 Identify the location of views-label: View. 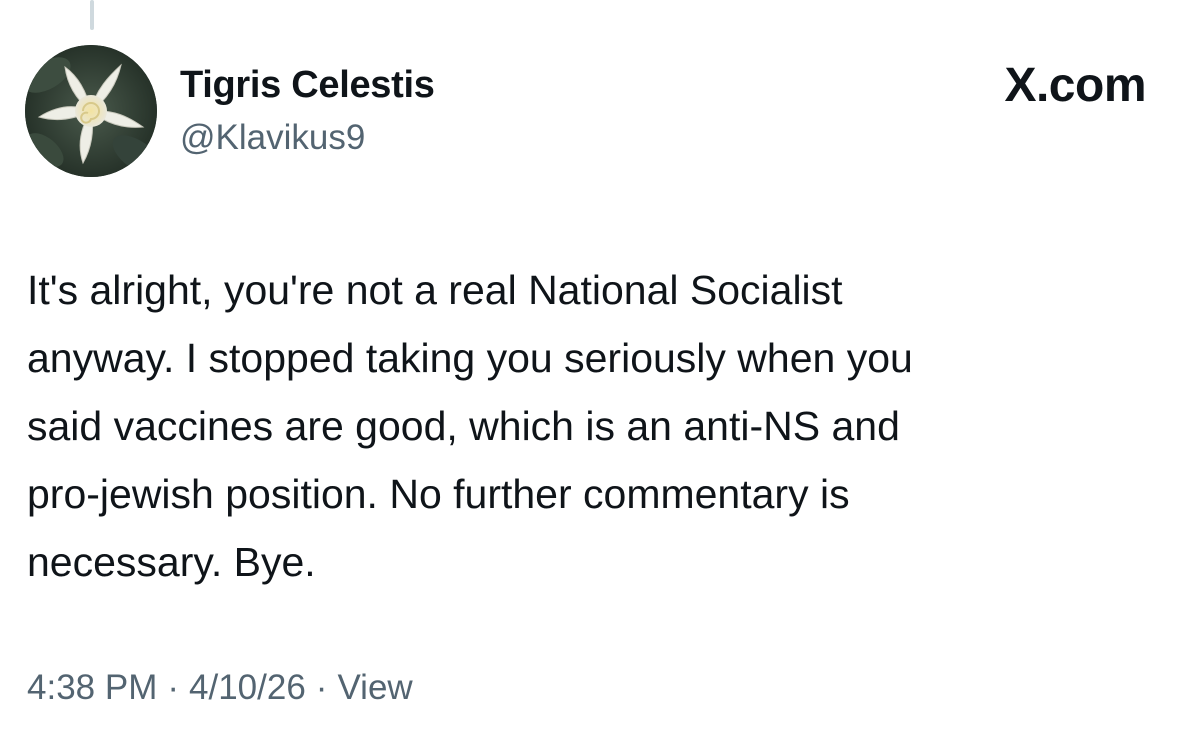
(374, 688).